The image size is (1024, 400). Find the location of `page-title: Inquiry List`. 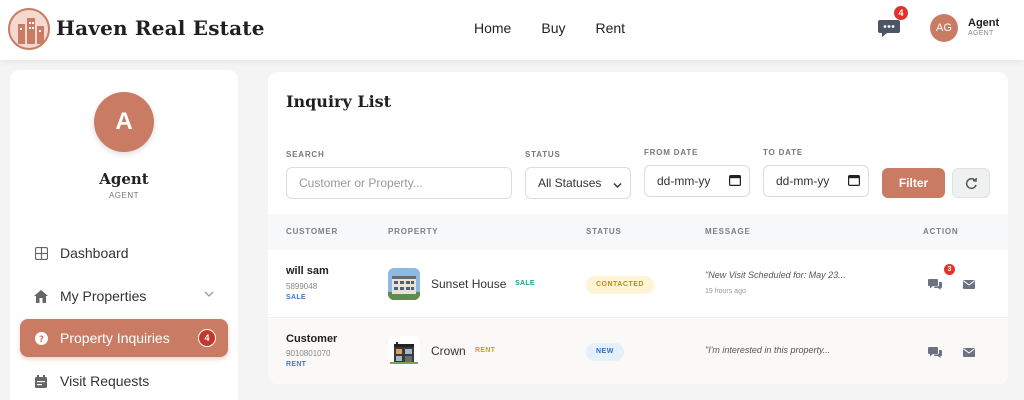

page-title: Inquiry List is located at coordinates (339, 101).